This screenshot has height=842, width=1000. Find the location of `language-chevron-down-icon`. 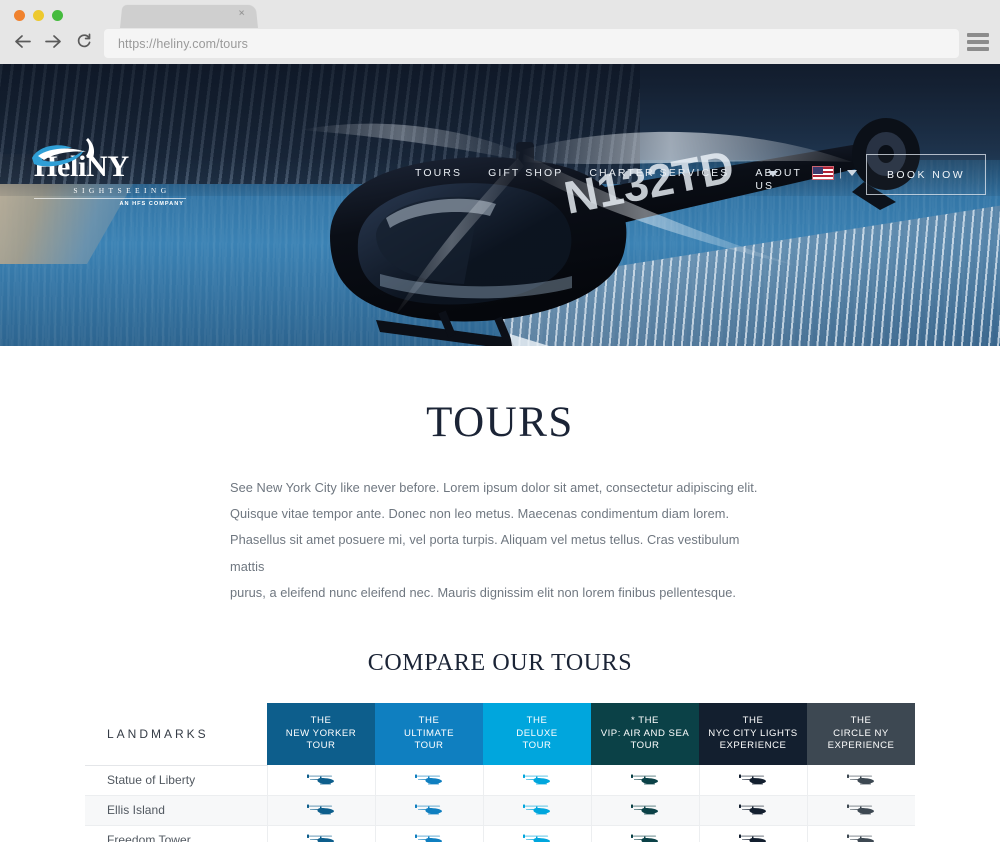

language-chevron-down-icon is located at coordinates (851, 173).